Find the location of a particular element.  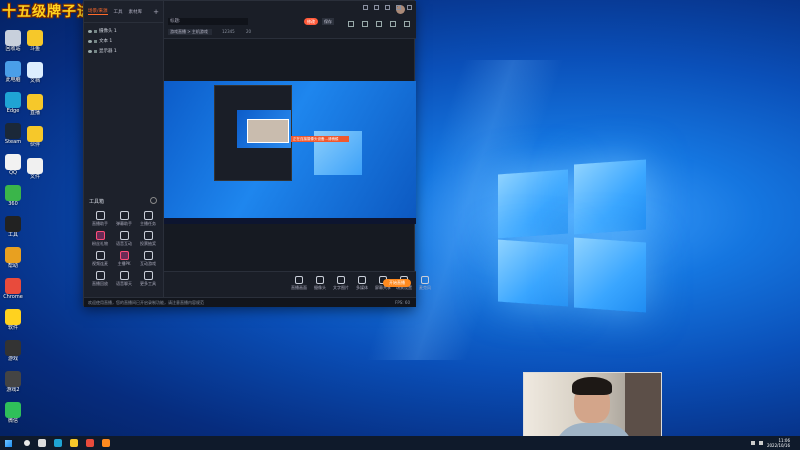

desktop-icon: 360 is located at coordinates (13, 196).